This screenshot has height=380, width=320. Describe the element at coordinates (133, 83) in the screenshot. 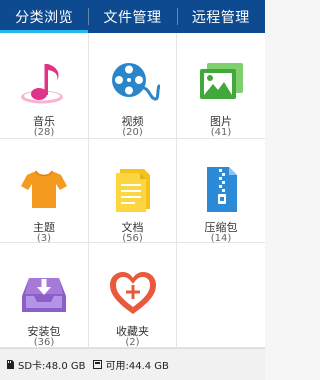

I see `film-reel-icon` at that location.